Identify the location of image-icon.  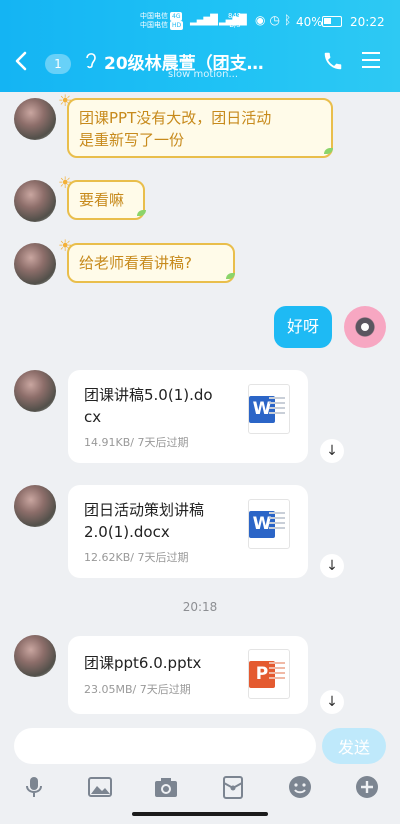
(100, 787).